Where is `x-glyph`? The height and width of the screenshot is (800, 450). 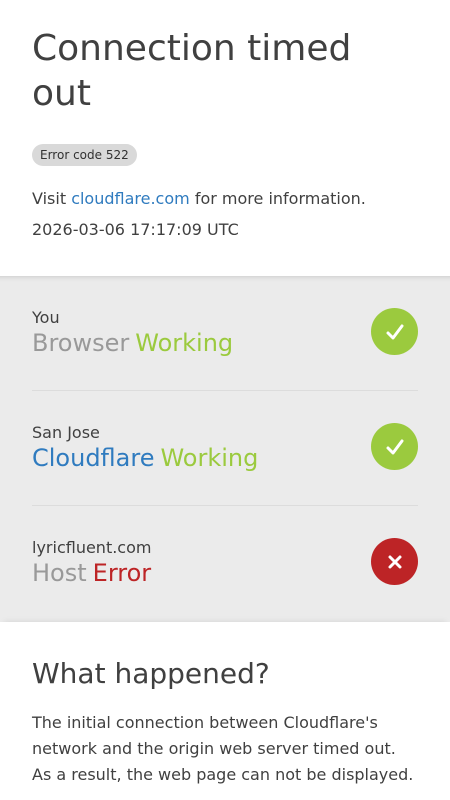
x-glyph is located at coordinates (394, 561).